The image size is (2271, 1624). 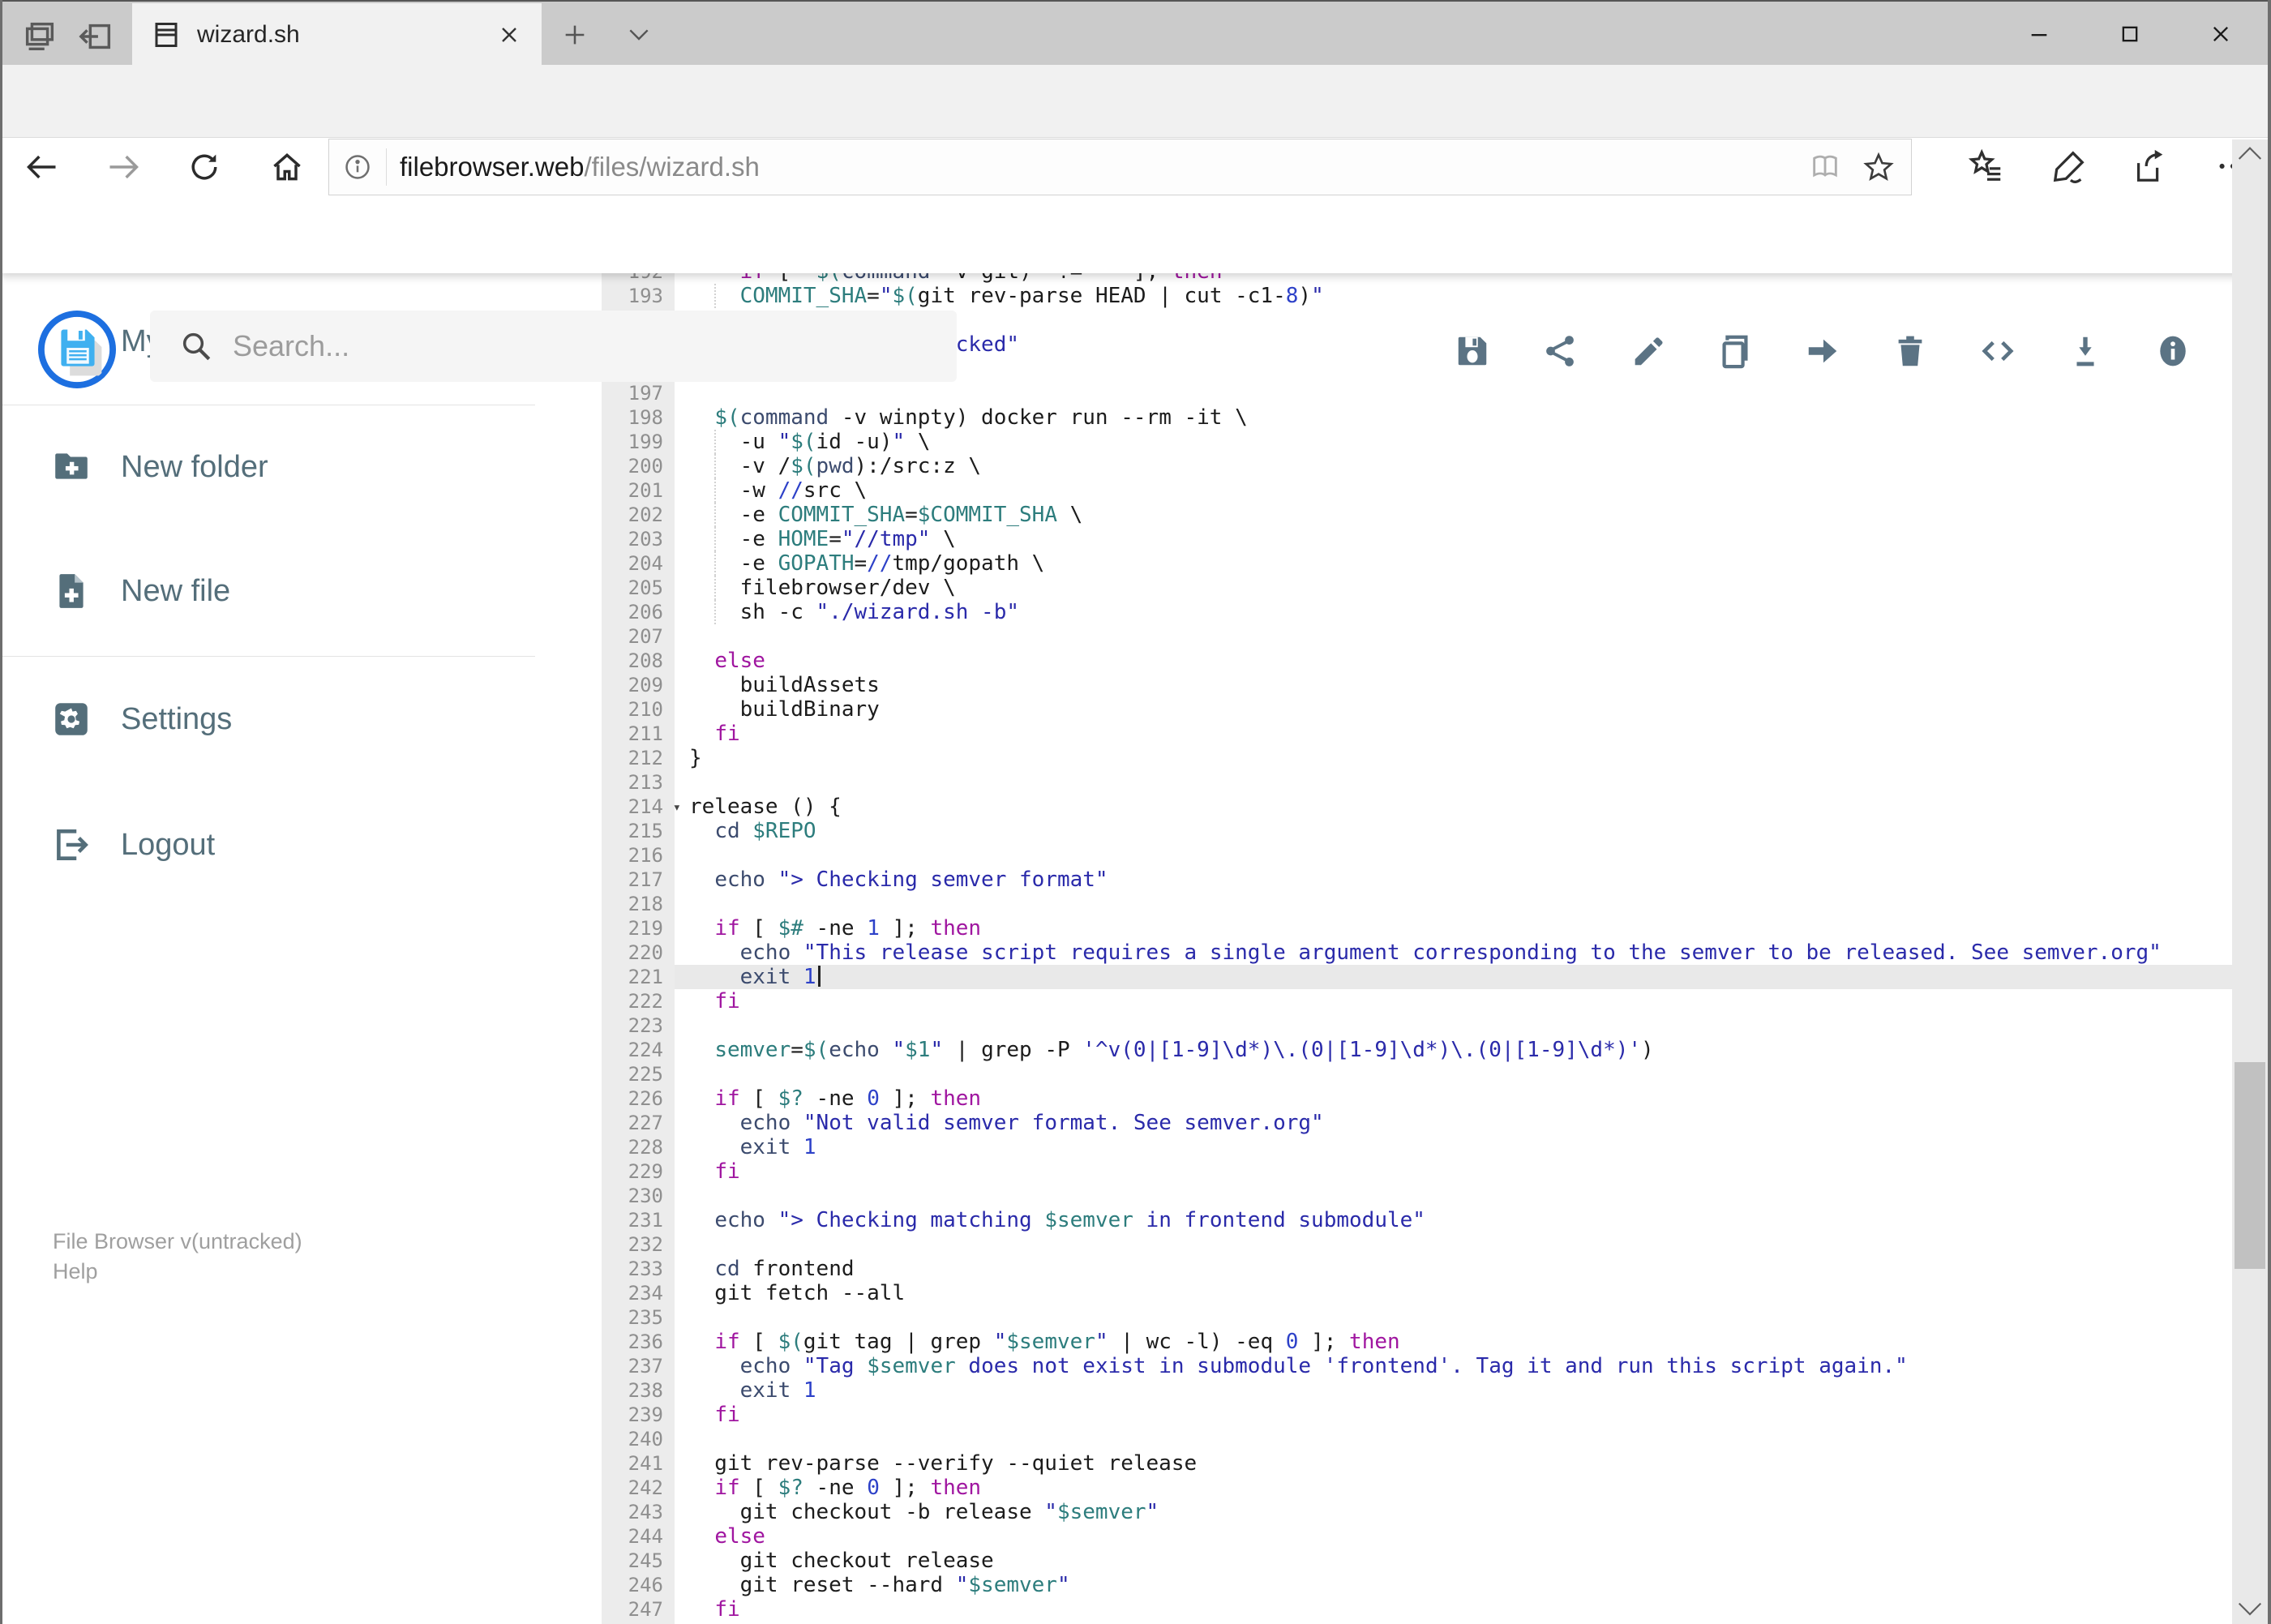 I want to click on code-text: if [ $# -ne 1 ]; then, so click(x=1453, y=929).